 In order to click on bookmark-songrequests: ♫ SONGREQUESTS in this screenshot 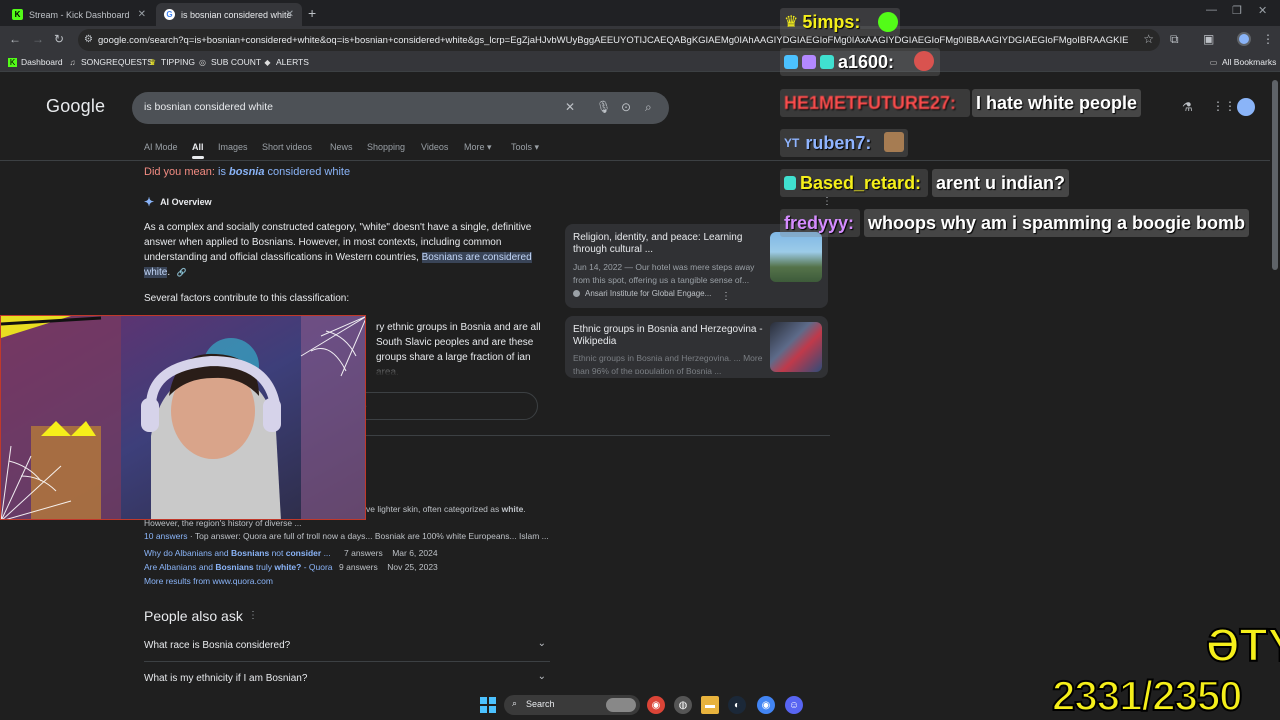, I will do `click(110, 62)`.